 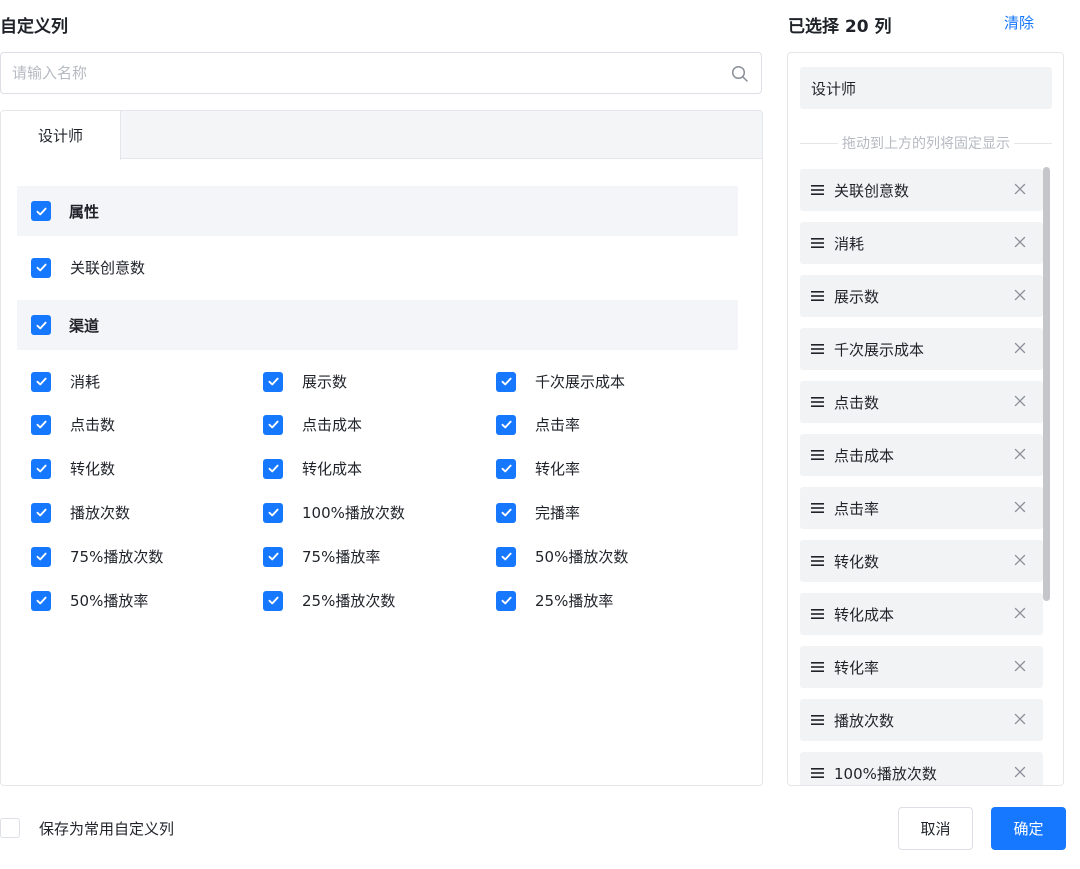 I want to click on column-option: 25%播放次数, so click(x=329, y=600).